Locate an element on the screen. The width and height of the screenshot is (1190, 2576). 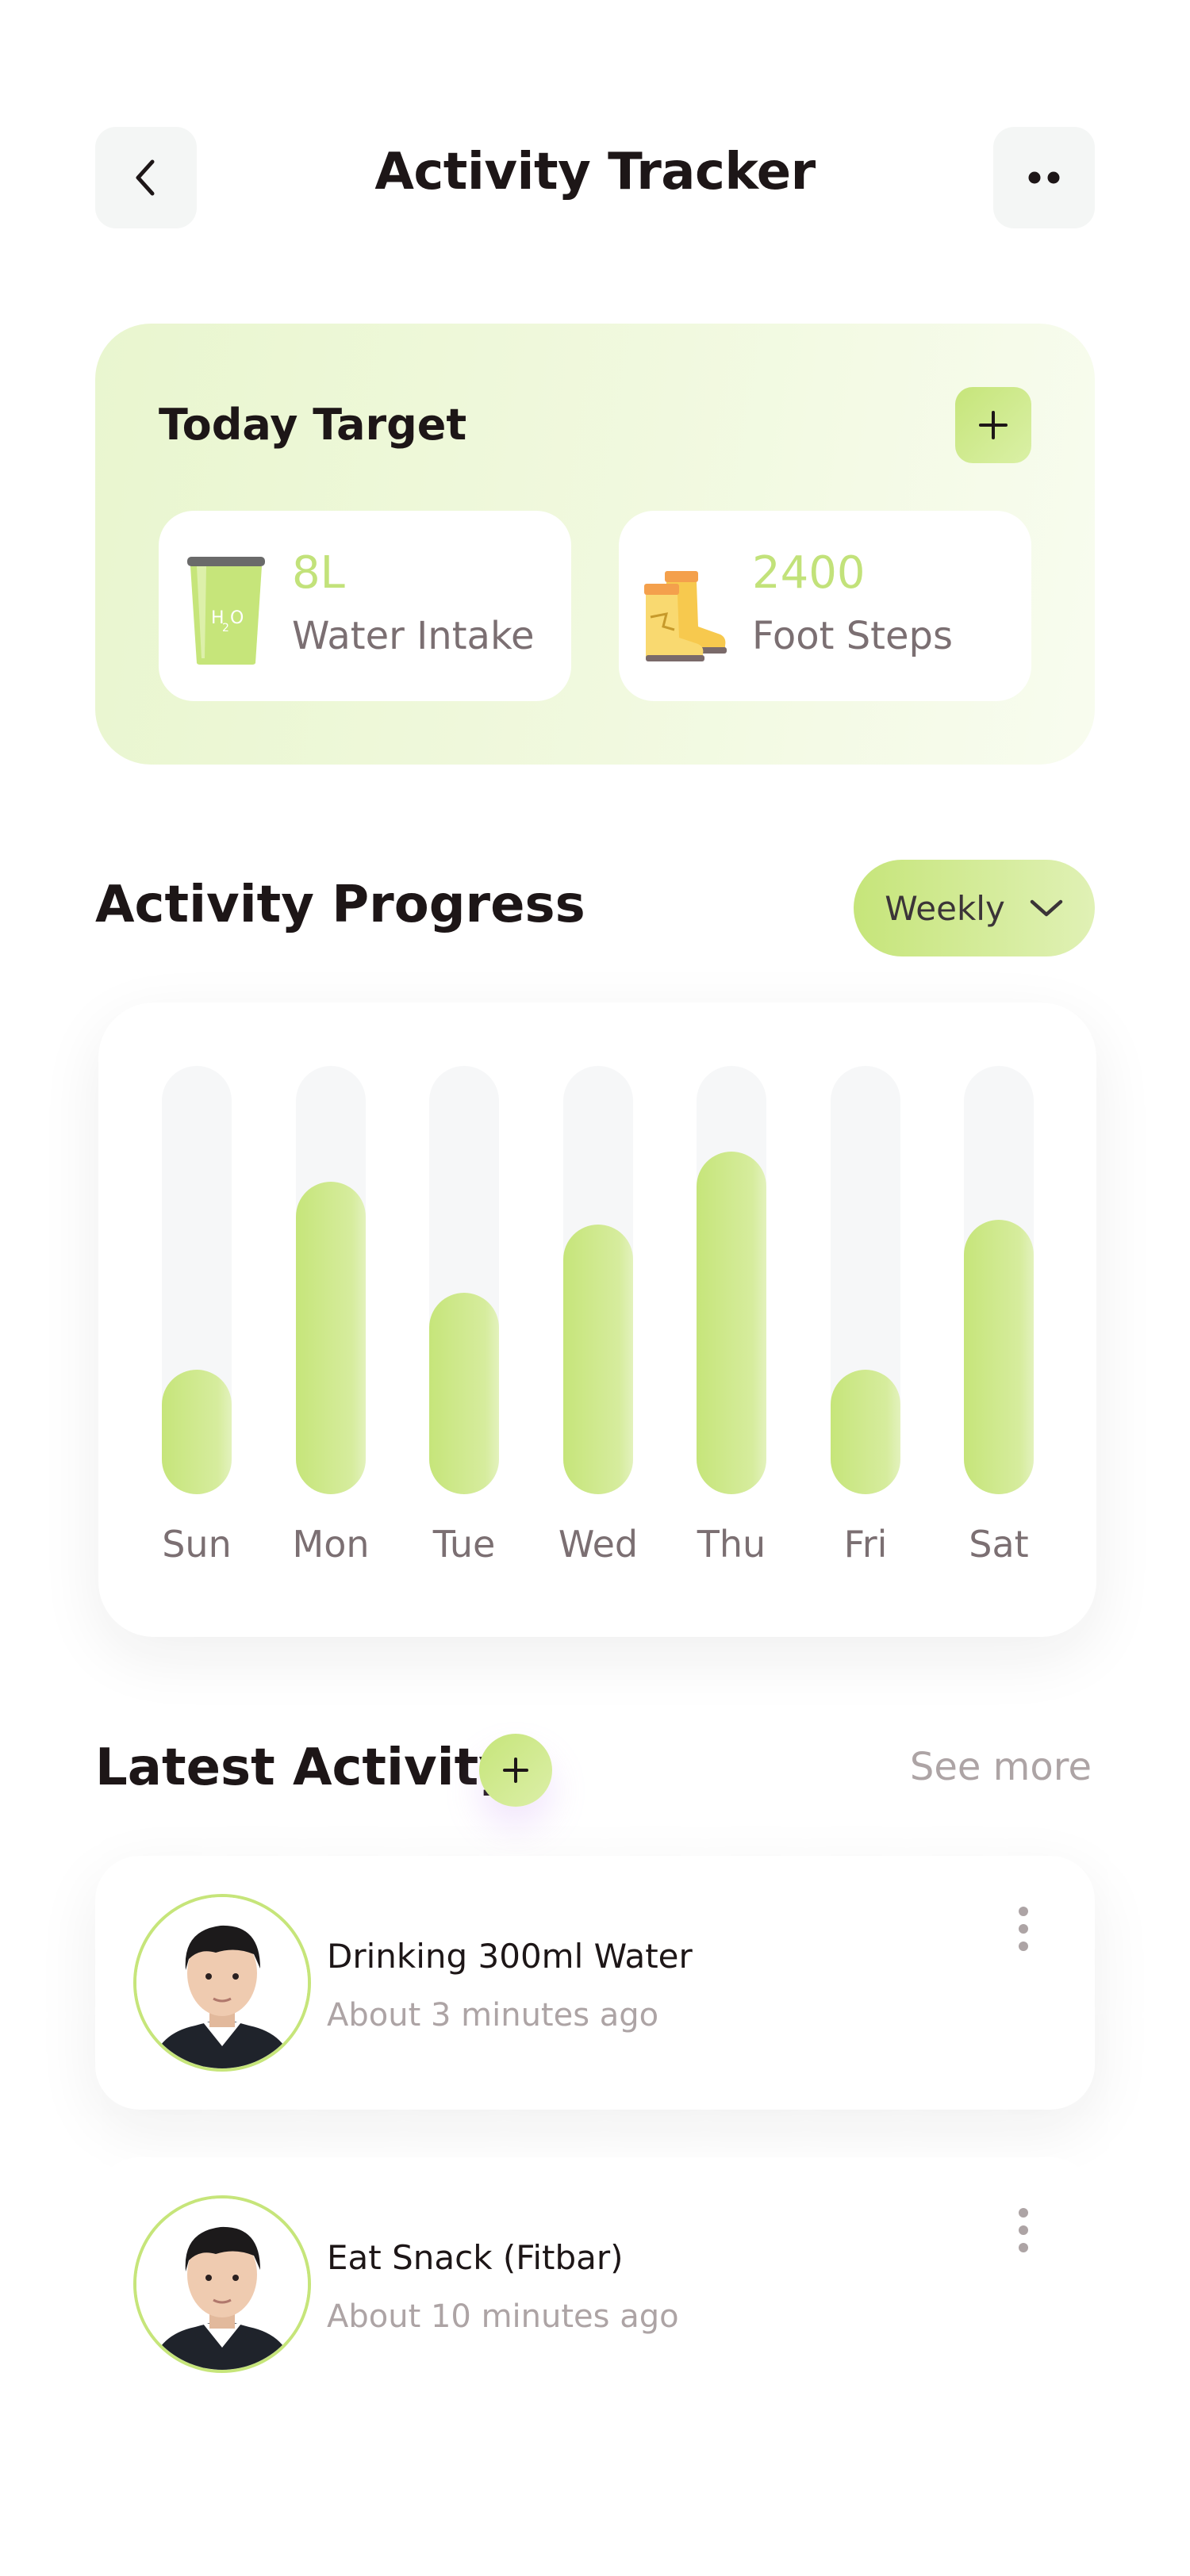
bar-sun is located at coordinates (197, 1432).